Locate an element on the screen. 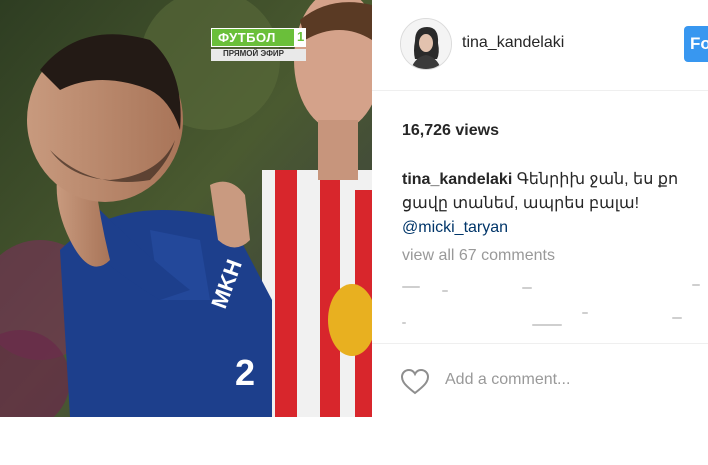 This screenshot has width=708, height=465. follow-button: Fo is located at coordinates (696, 44).